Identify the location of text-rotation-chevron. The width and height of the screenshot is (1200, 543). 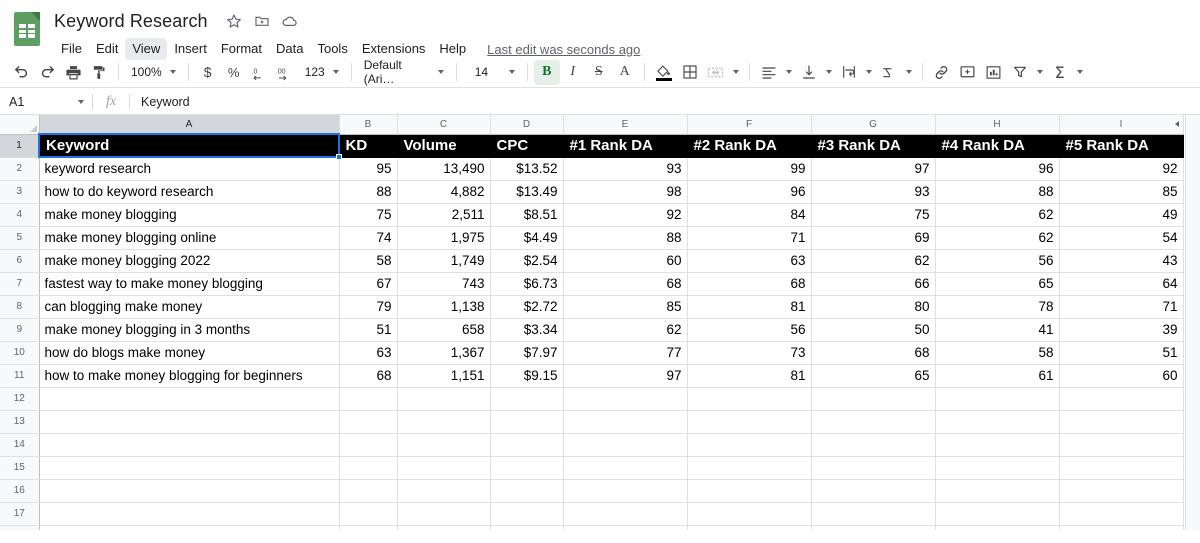
(909, 72).